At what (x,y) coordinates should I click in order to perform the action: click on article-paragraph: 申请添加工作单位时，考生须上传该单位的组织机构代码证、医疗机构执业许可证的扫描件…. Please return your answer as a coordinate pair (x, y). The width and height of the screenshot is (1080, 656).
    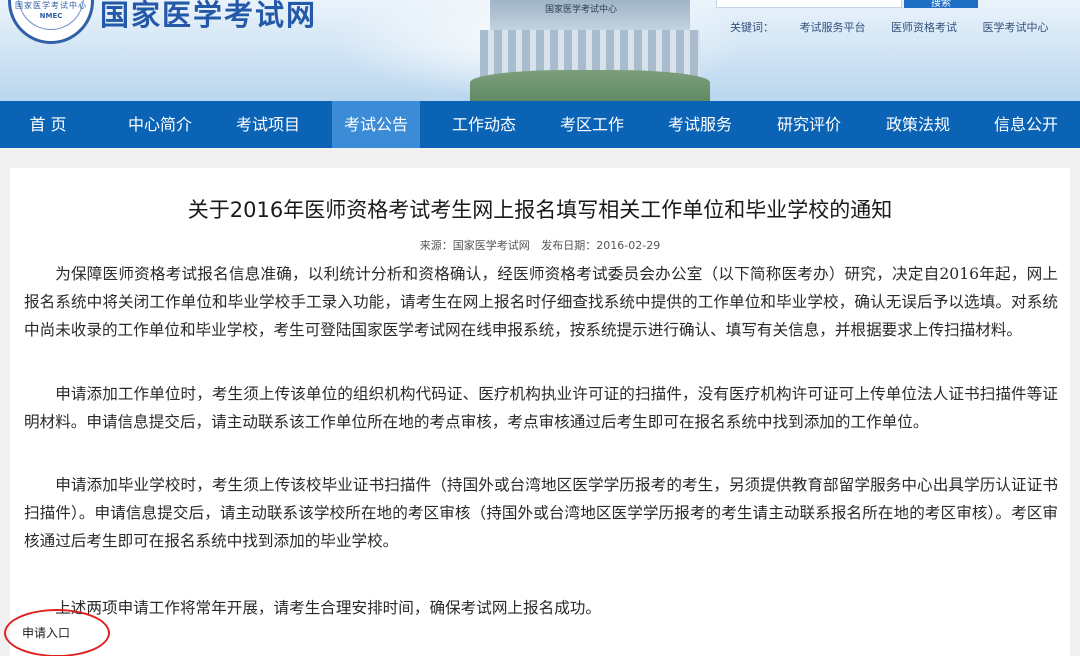
    Looking at the image, I should click on (541, 408).